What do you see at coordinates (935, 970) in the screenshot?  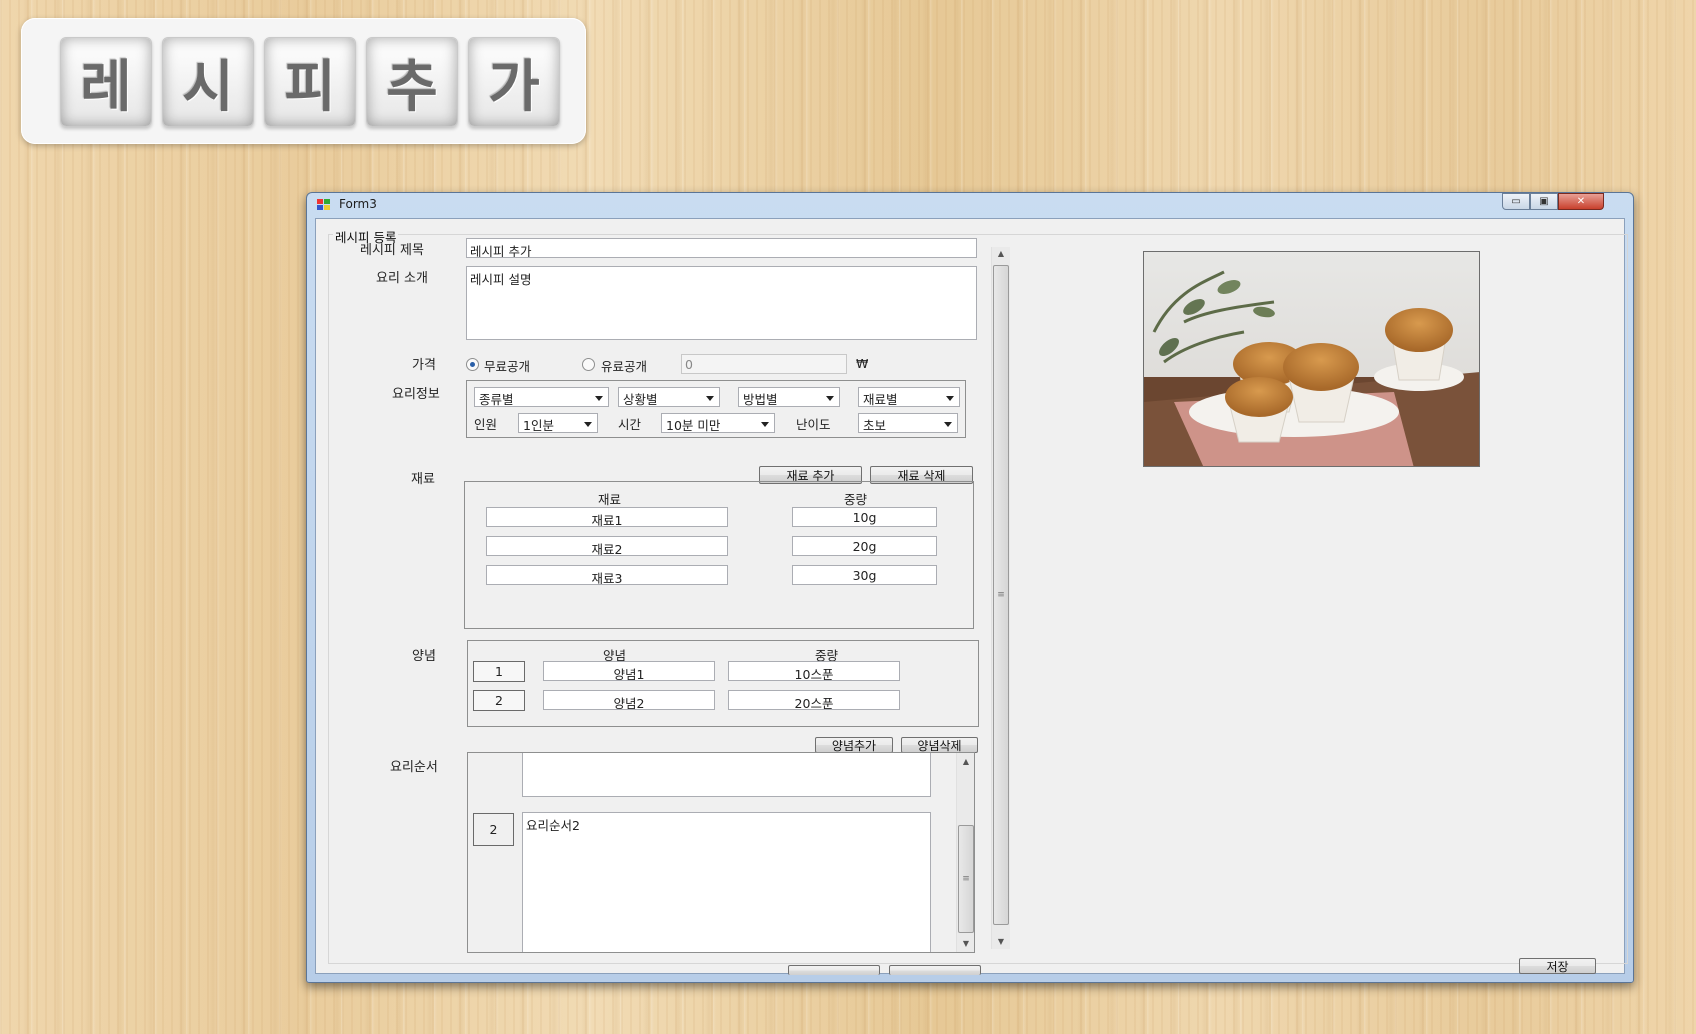 I see `step-delete-button` at bounding box center [935, 970].